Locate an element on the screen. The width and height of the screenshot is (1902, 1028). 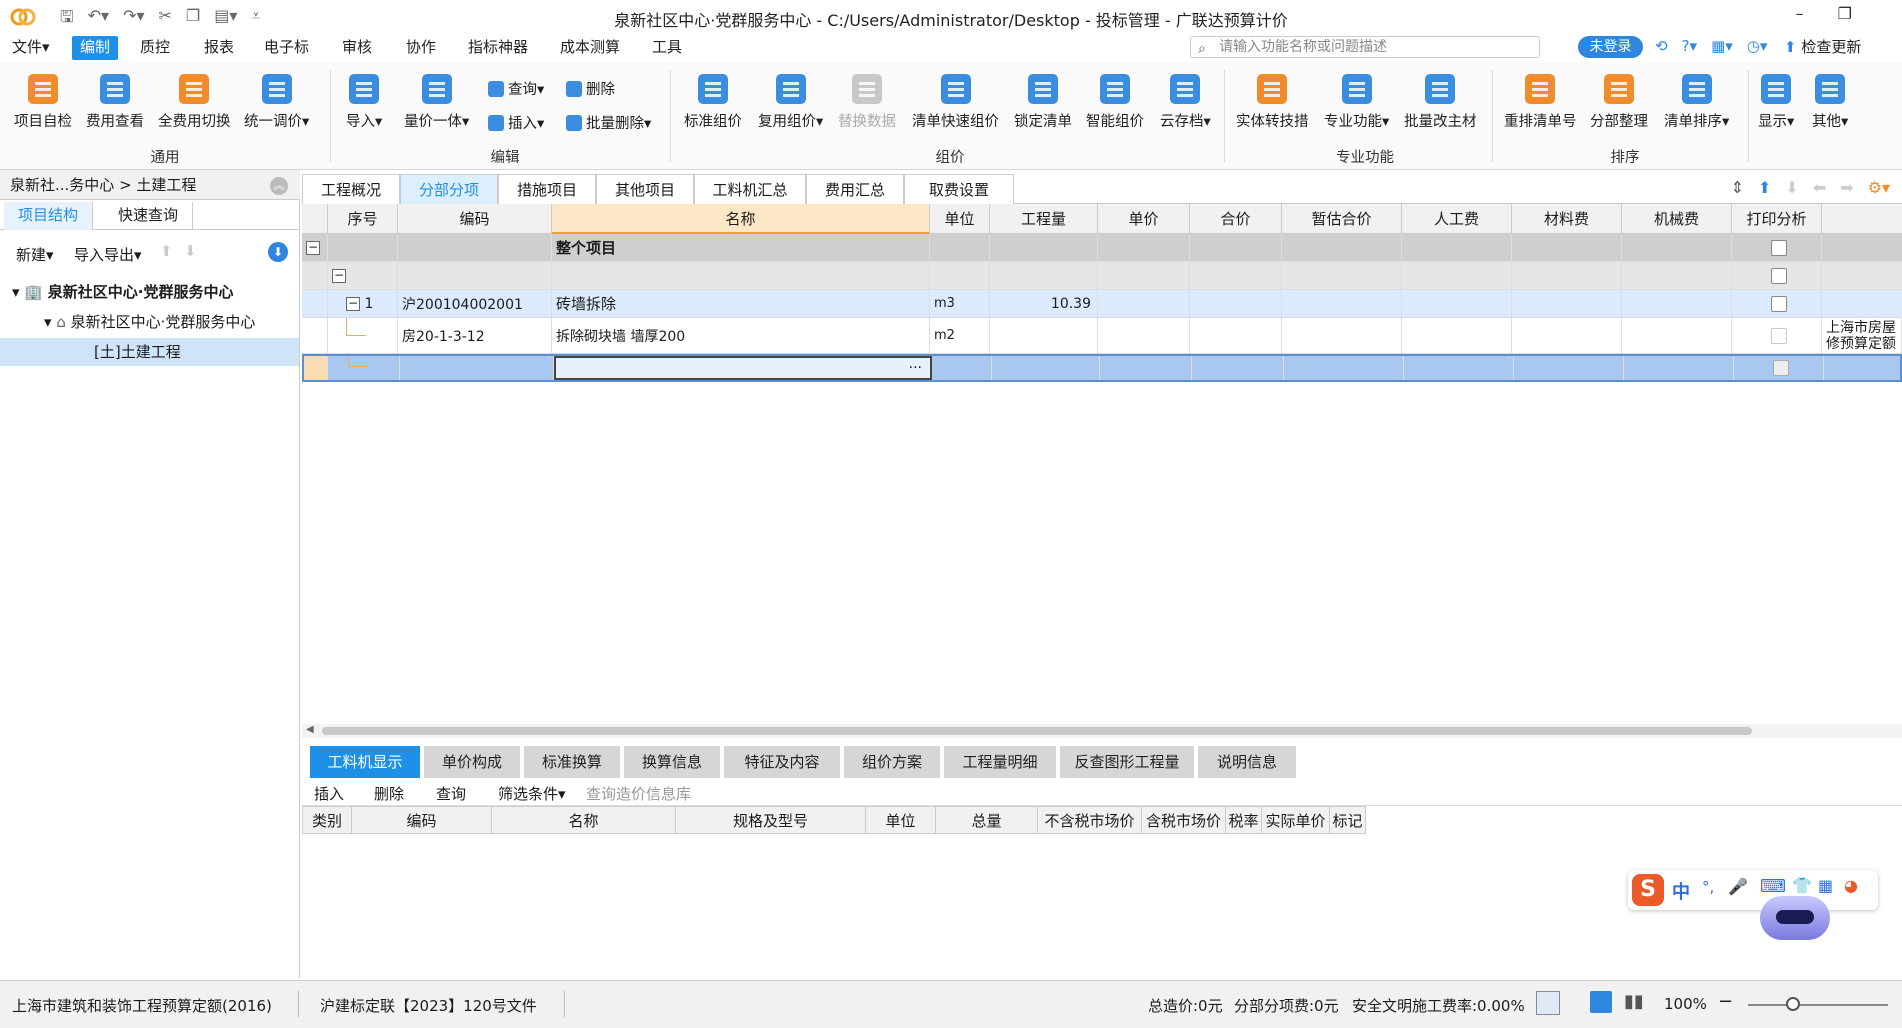
col-price-tax: 含税市场价 is located at coordinates (1184, 820).